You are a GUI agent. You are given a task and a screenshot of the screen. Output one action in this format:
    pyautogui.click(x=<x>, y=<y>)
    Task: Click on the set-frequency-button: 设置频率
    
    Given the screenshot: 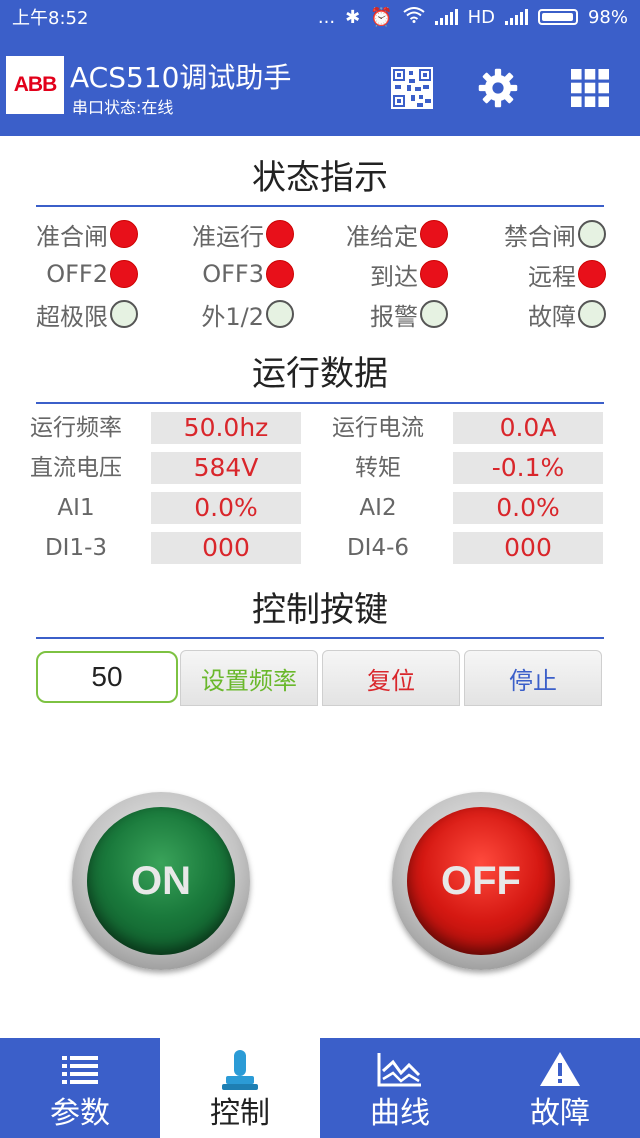 What is the action you would take?
    pyautogui.click(x=249, y=678)
    